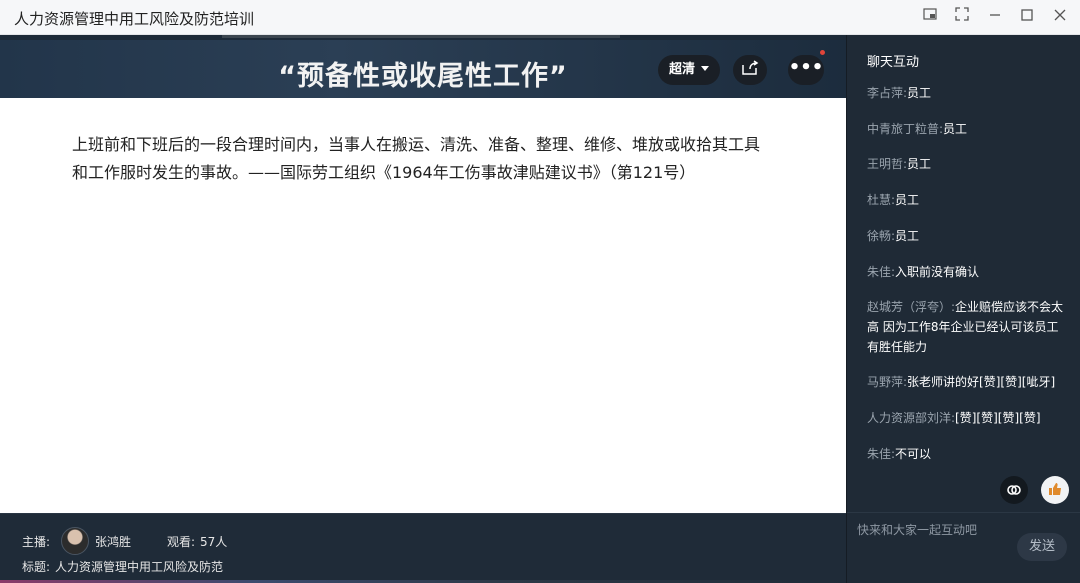 The width and height of the screenshot is (1080, 583). Describe the element at coordinates (75, 541) in the screenshot. I see `avatar` at that location.